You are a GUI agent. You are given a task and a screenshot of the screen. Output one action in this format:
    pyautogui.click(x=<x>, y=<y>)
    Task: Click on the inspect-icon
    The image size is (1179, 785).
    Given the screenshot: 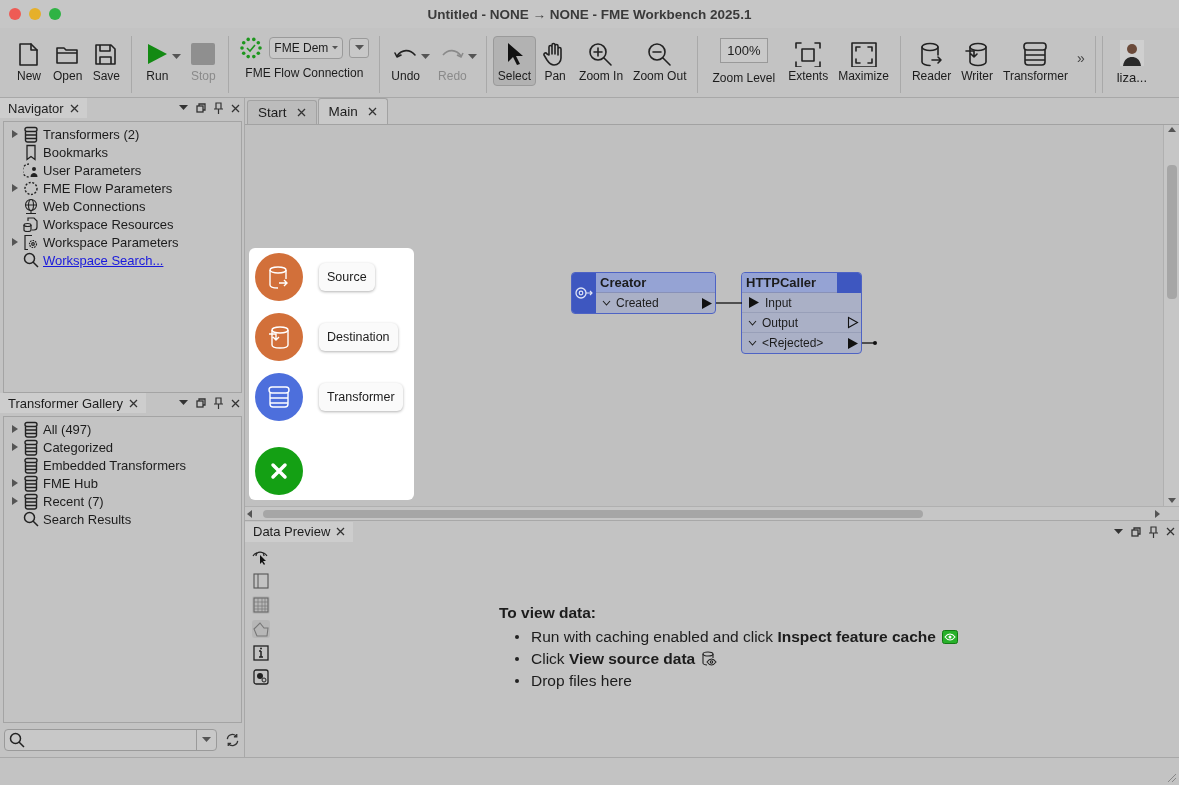 What is the action you would take?
    pyautogui.click(x=261, y=557)
    